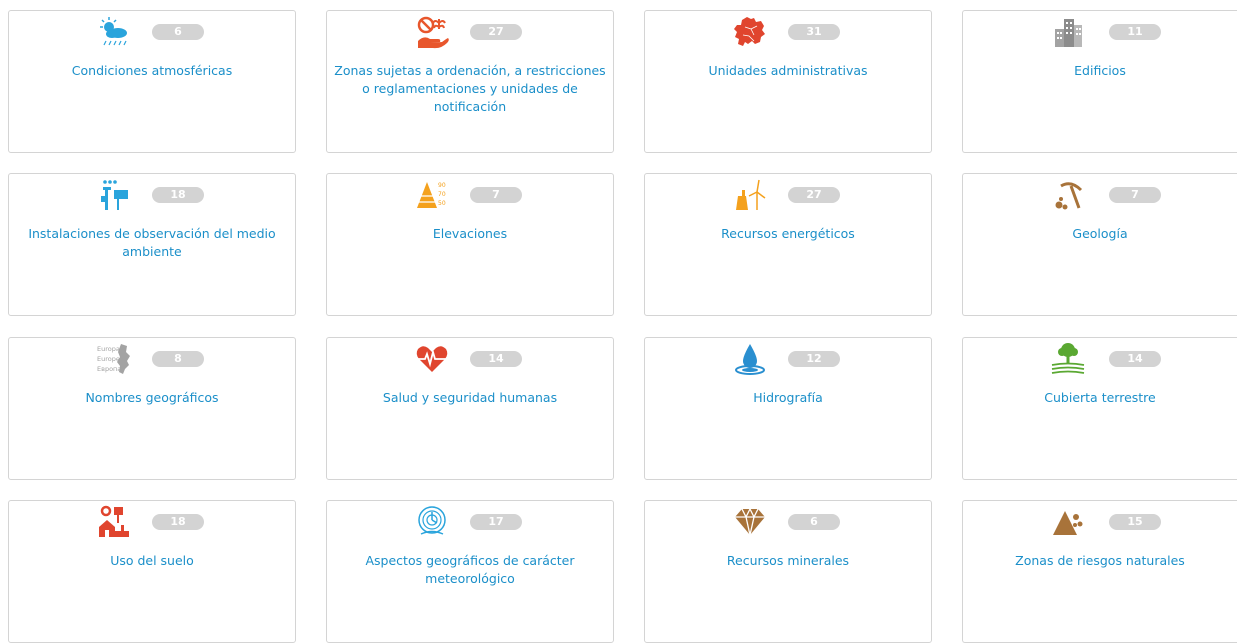 This screenshot has width=1237, height=643. What do you see at coordinates (1135, 32) in the screenshot?
I see `count-badge: 11` at bounding box center [1135, 32].